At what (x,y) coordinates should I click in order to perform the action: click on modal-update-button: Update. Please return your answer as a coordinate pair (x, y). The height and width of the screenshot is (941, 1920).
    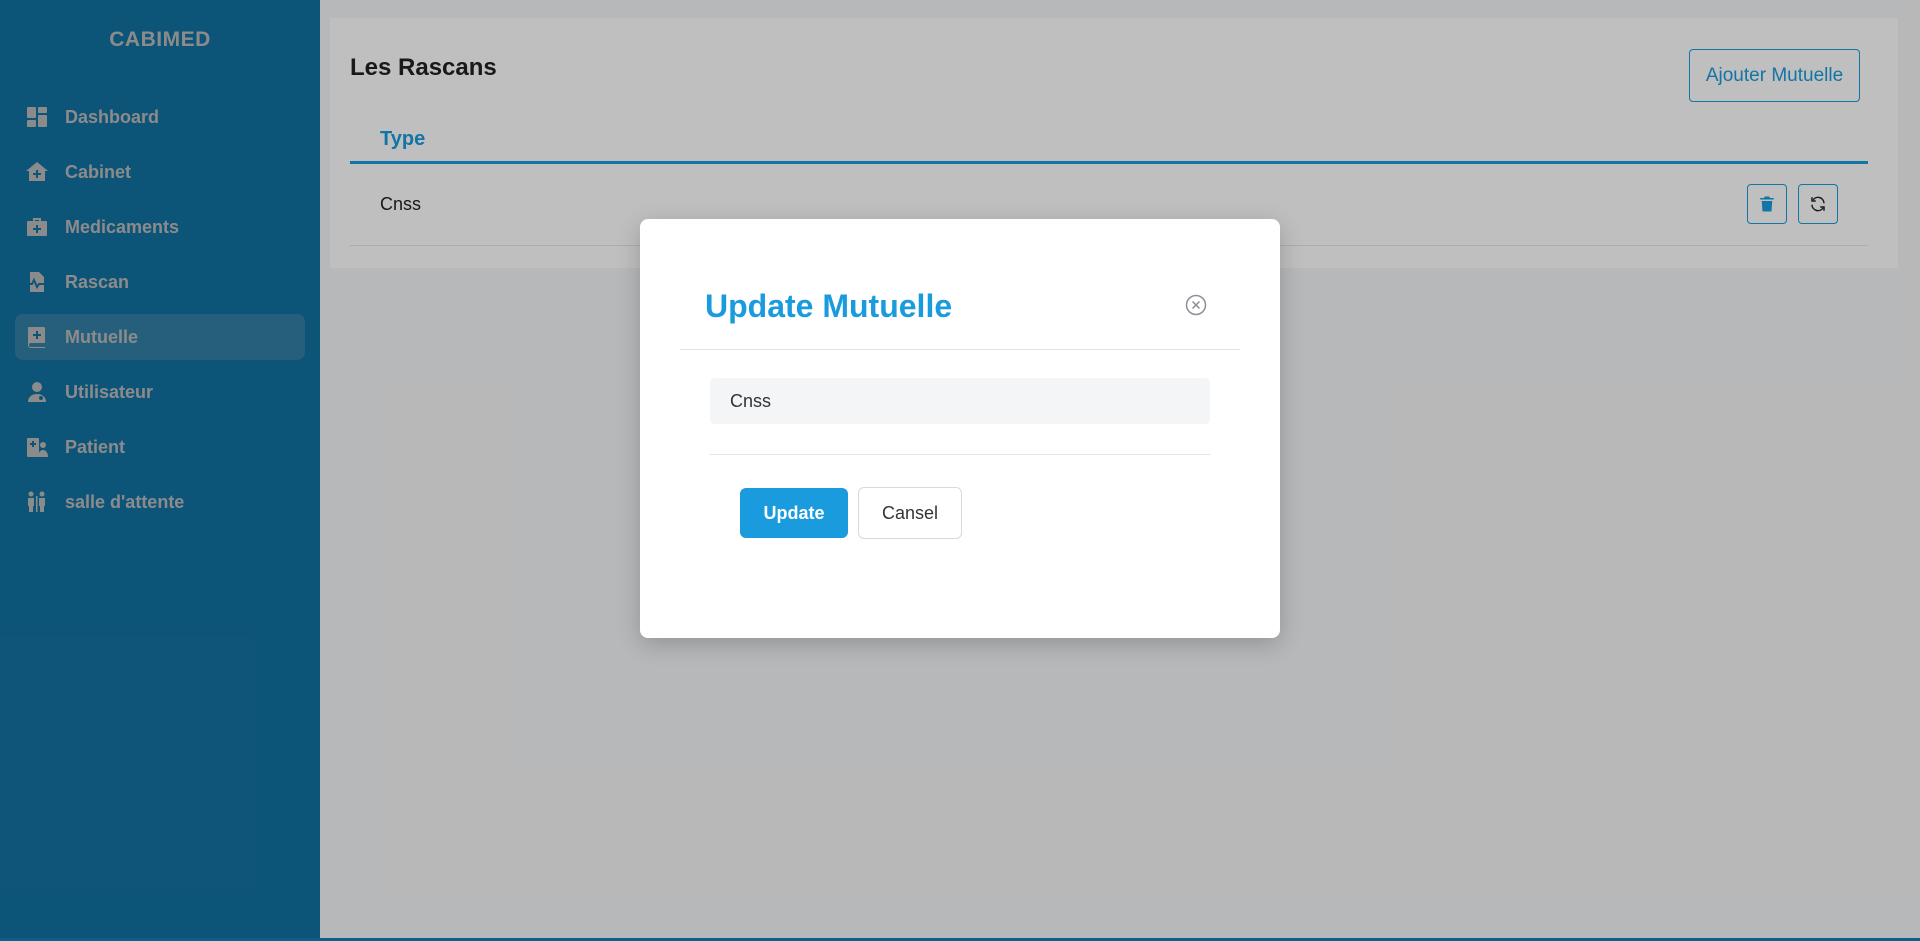
    Looking at the image, I should click on (794, 513).